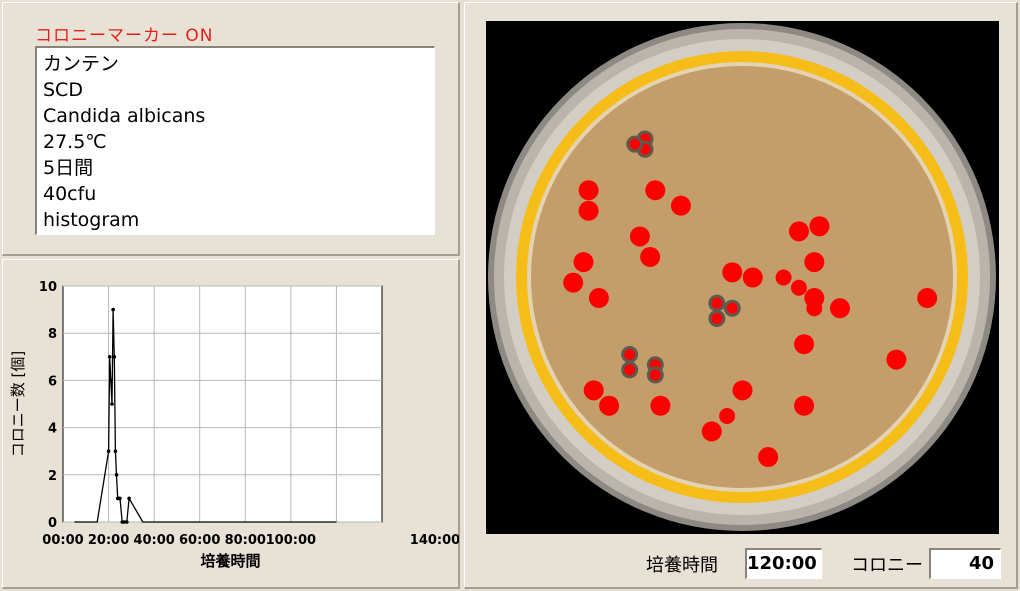  Describe the element at coordinates (230, 561) in the screenshot. I see `x-axis-title: 培養時間` at that location.